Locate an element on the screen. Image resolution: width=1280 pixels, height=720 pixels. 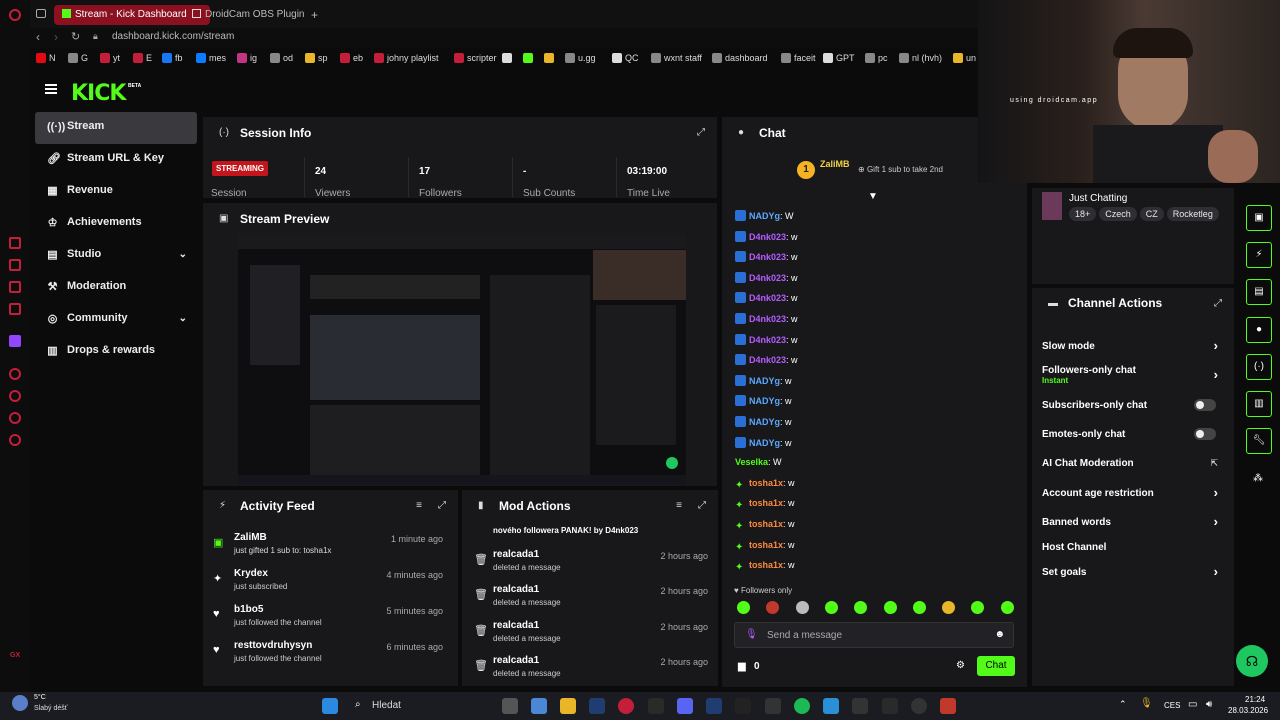
bookmark-item: dashboard is located at coordinates (740, 58).